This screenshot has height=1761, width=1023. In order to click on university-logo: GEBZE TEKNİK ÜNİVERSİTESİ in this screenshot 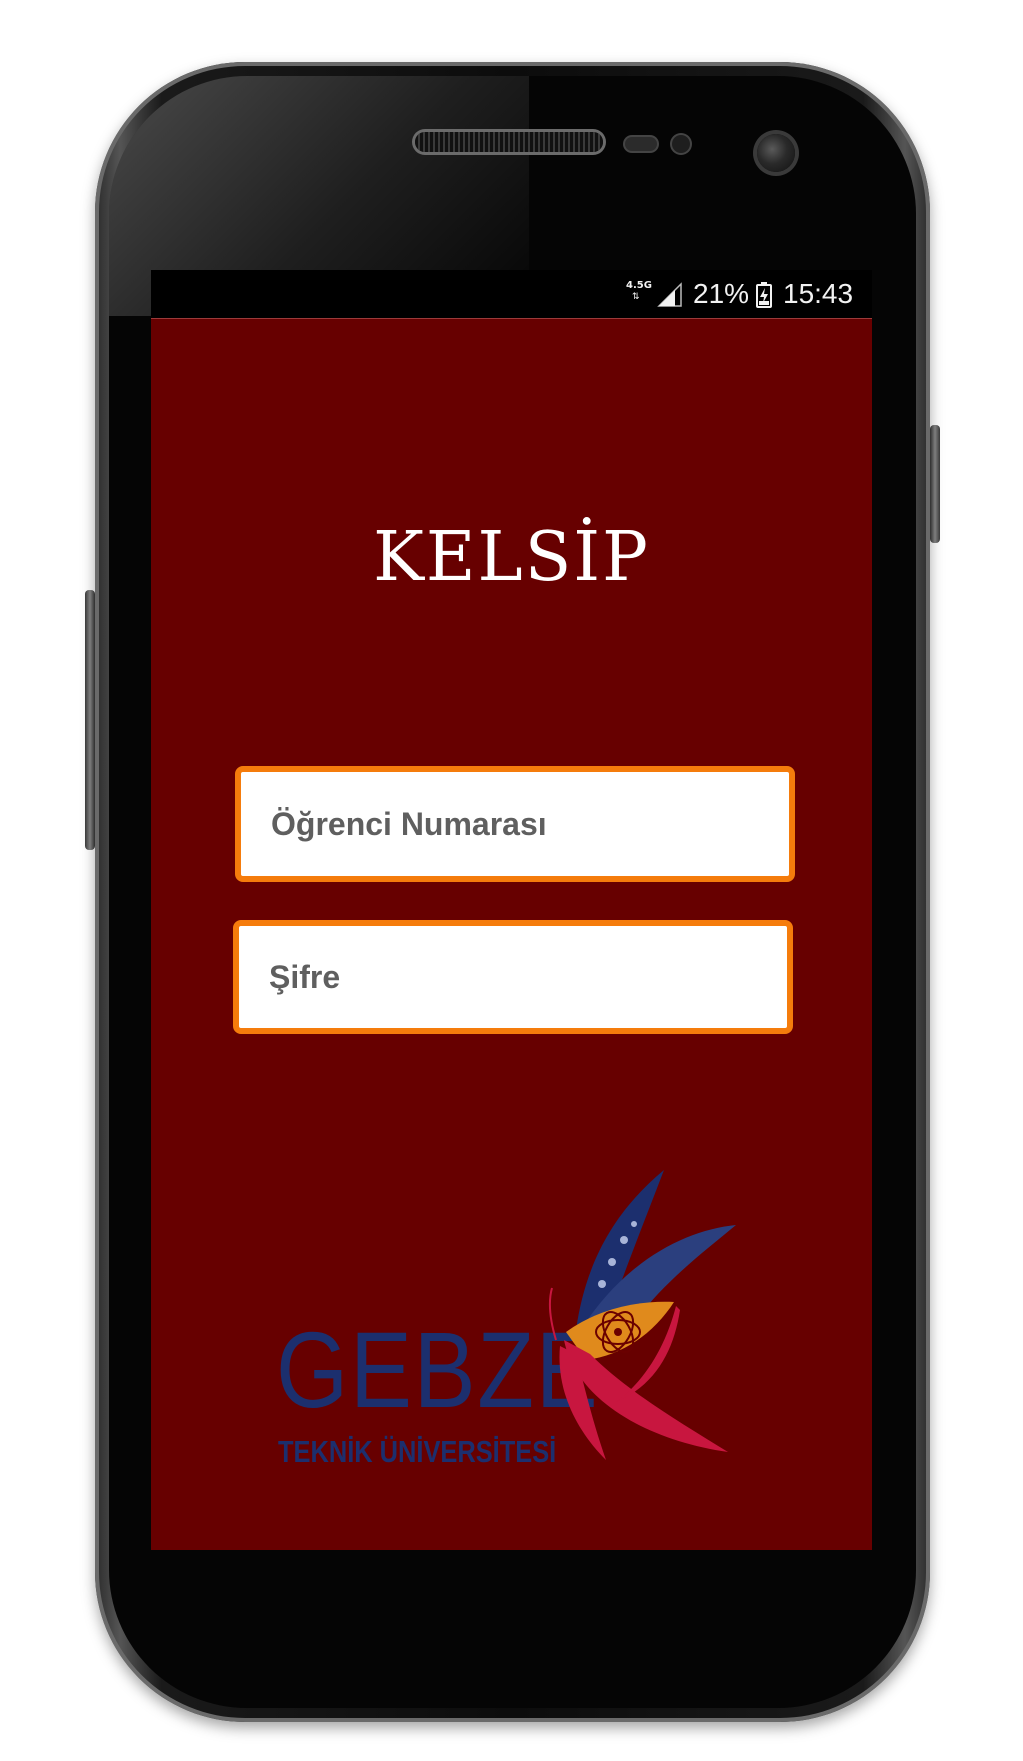, I will do `click(526, 1335)`.